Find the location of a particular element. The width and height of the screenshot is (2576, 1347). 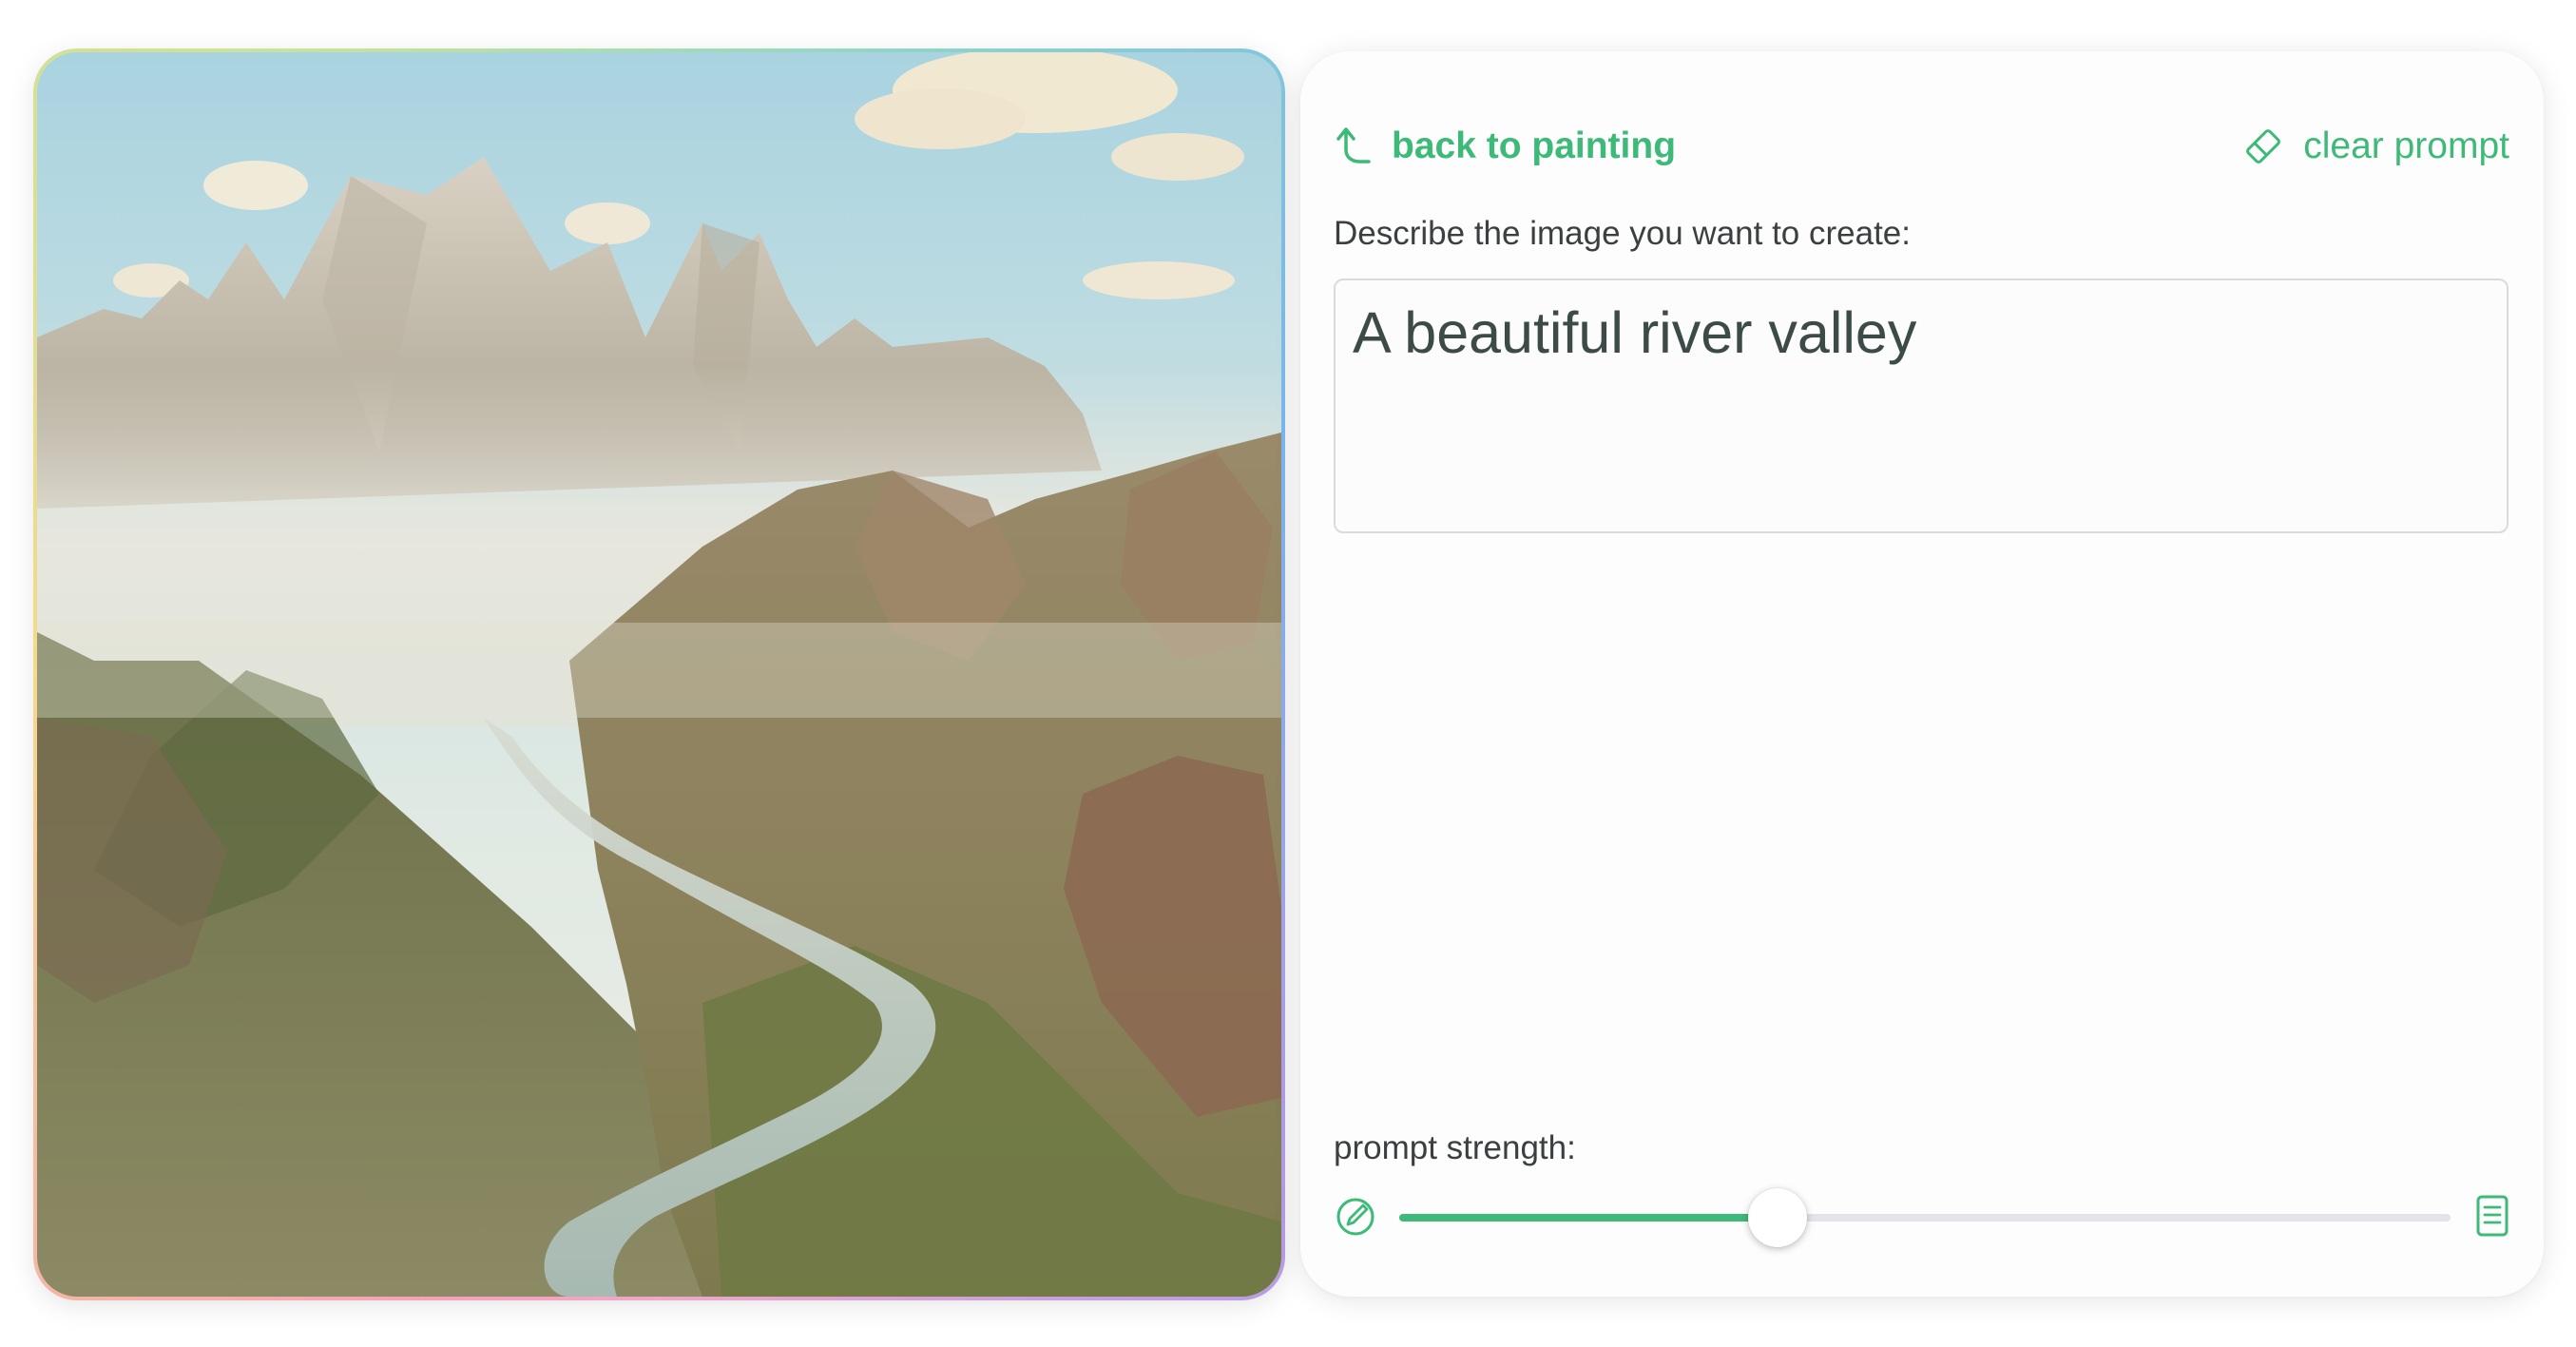

prompt-textarea: A beautiful river valley is located at coordinates (1922, 406).